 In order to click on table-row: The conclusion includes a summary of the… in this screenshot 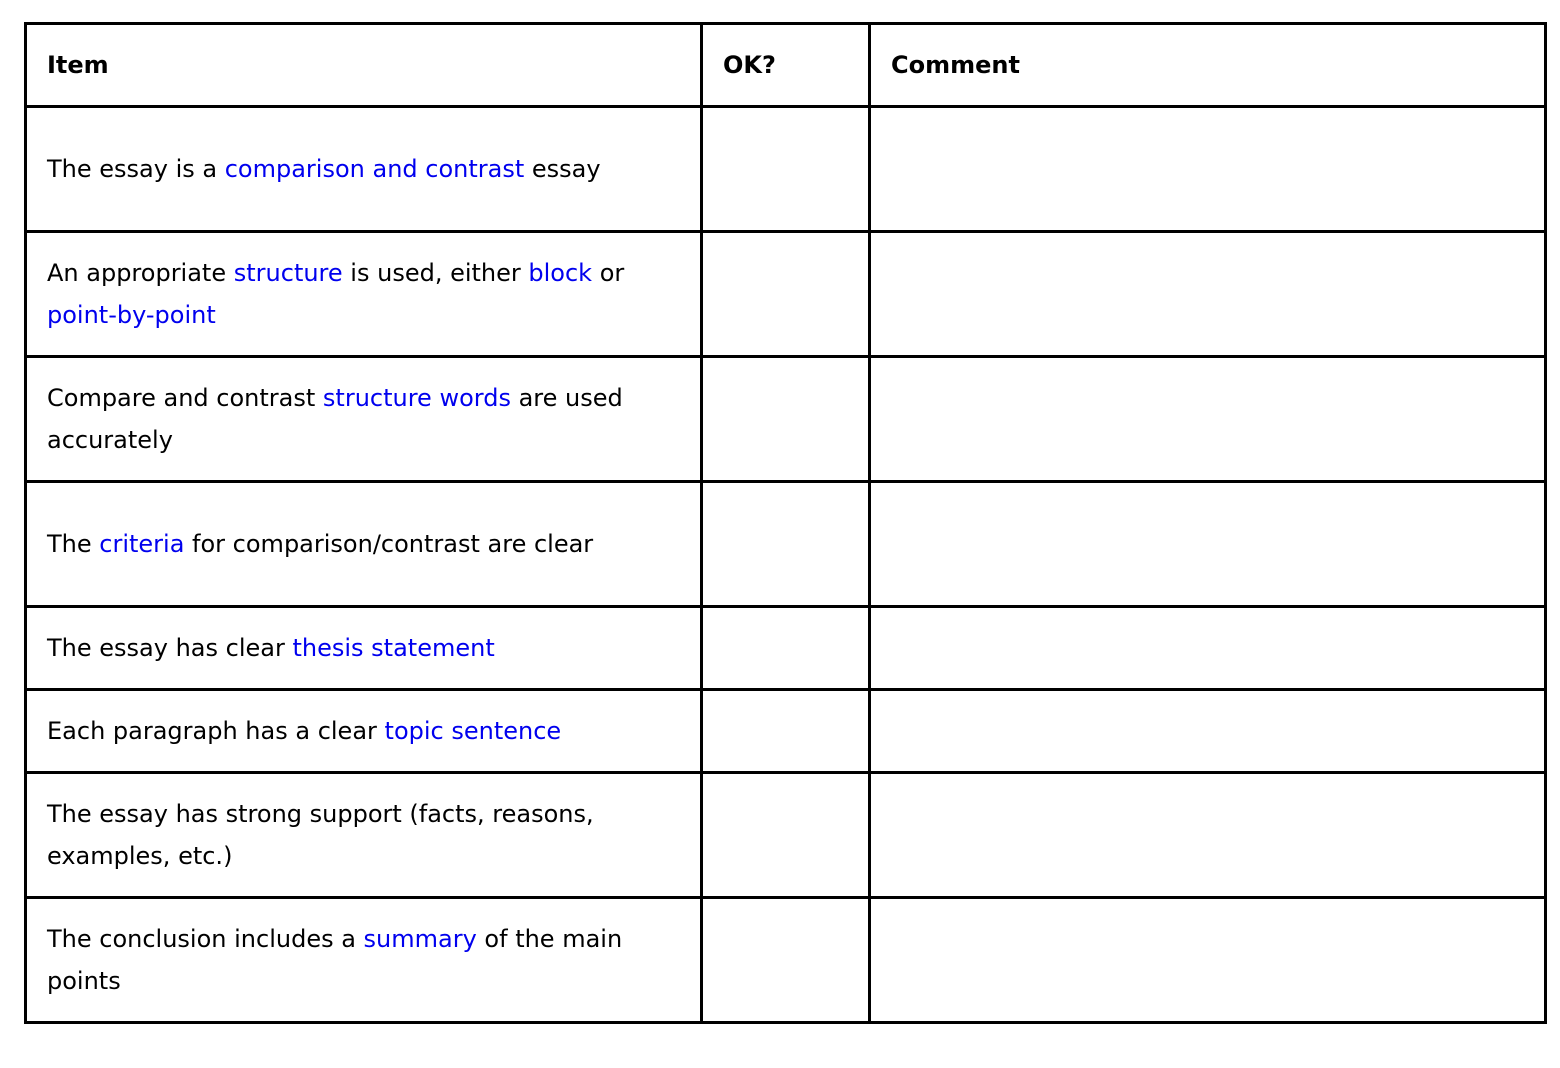, I will do `click(785, 960)`.